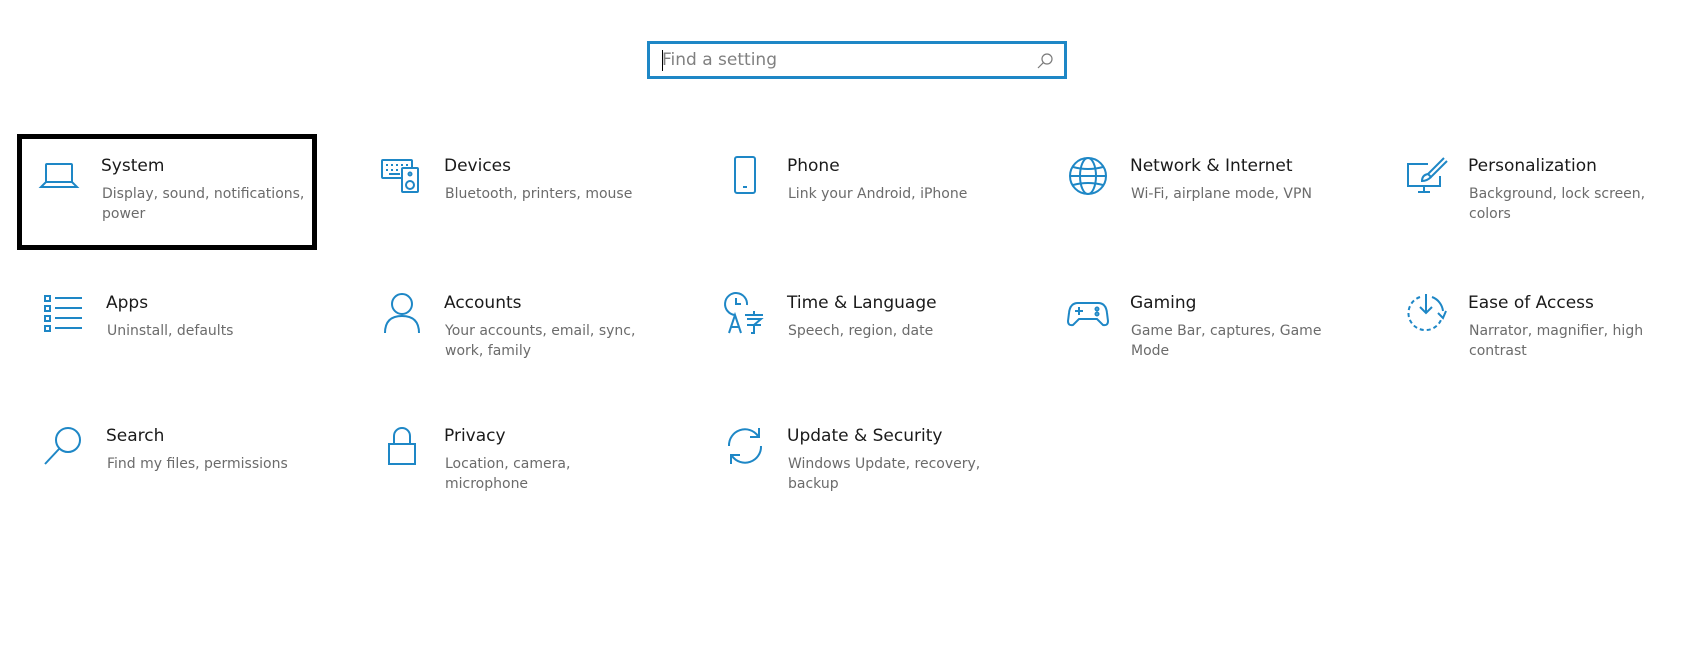 The height and width of the screenshot is (648, 1684). Describe the element at coordinates (745, 176) in the screenshot. I see `phone-icon` at that location.